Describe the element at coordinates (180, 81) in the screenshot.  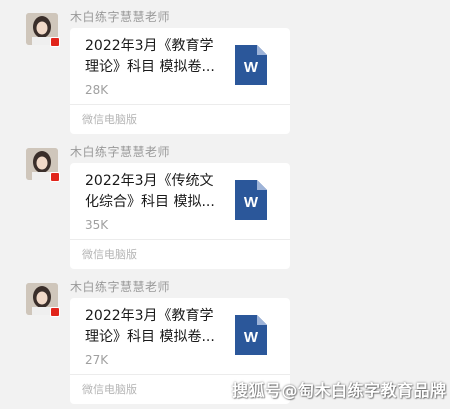
I see `file-card: 2022年3月《教育学理论》科目 模拟卷... 28K W 微信电脑版` at that location.